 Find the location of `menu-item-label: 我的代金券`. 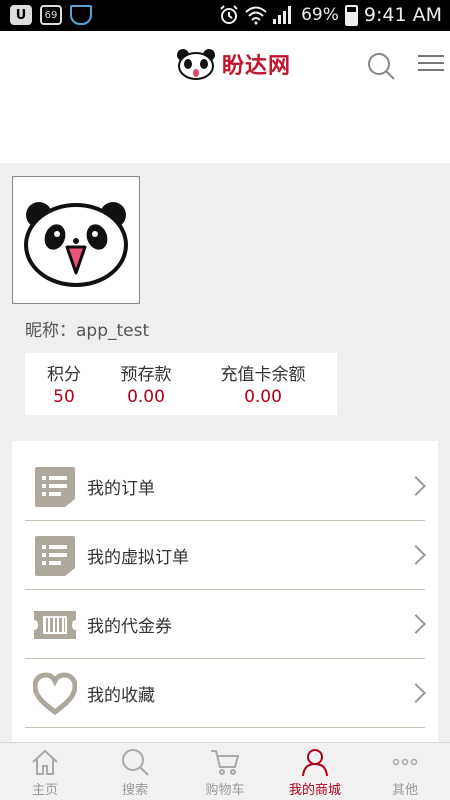

menu-item-label: 我的代金券 is located at coordinates (129, 627).